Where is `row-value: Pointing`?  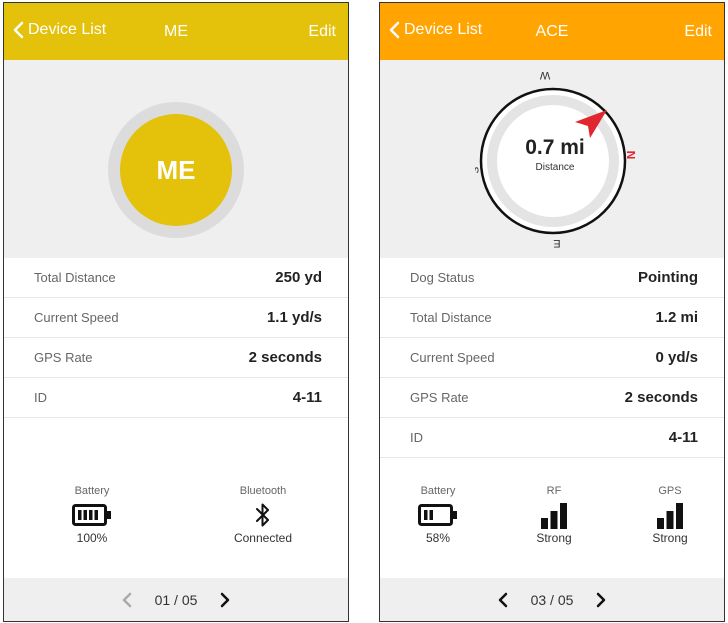
row-value: Pointing is located at coordinates (668, 277).